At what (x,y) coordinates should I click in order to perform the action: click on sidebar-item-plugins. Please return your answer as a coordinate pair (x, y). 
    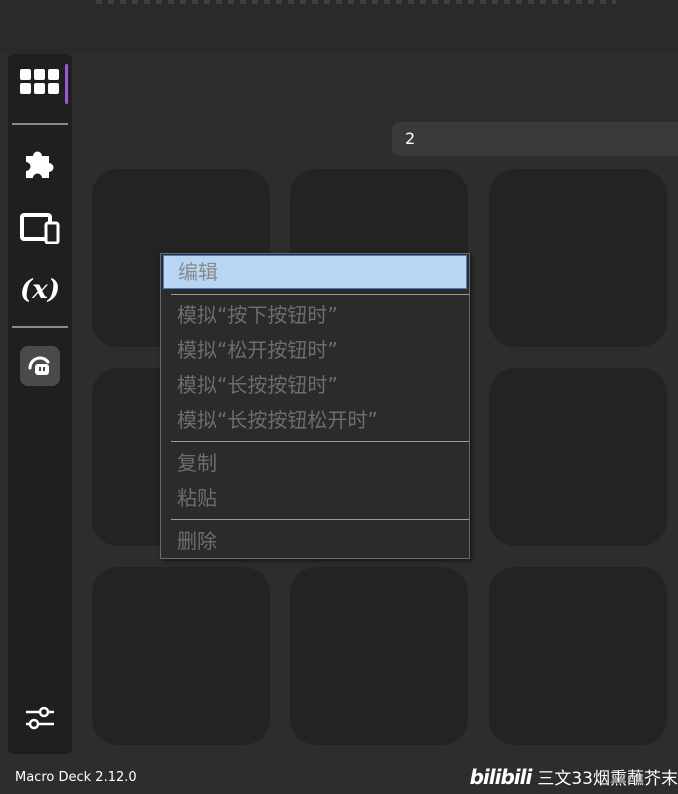
    Looking at the image, I should click on (40, 162).